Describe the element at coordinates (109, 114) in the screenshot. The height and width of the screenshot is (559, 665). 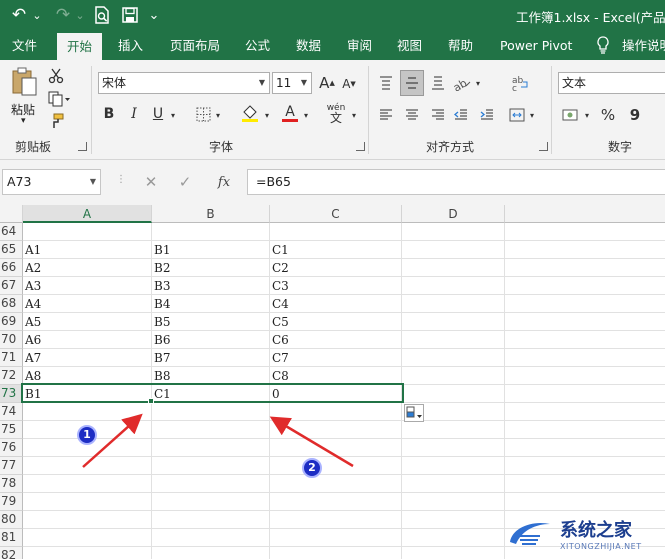
I see `bold-button: B` at that location.